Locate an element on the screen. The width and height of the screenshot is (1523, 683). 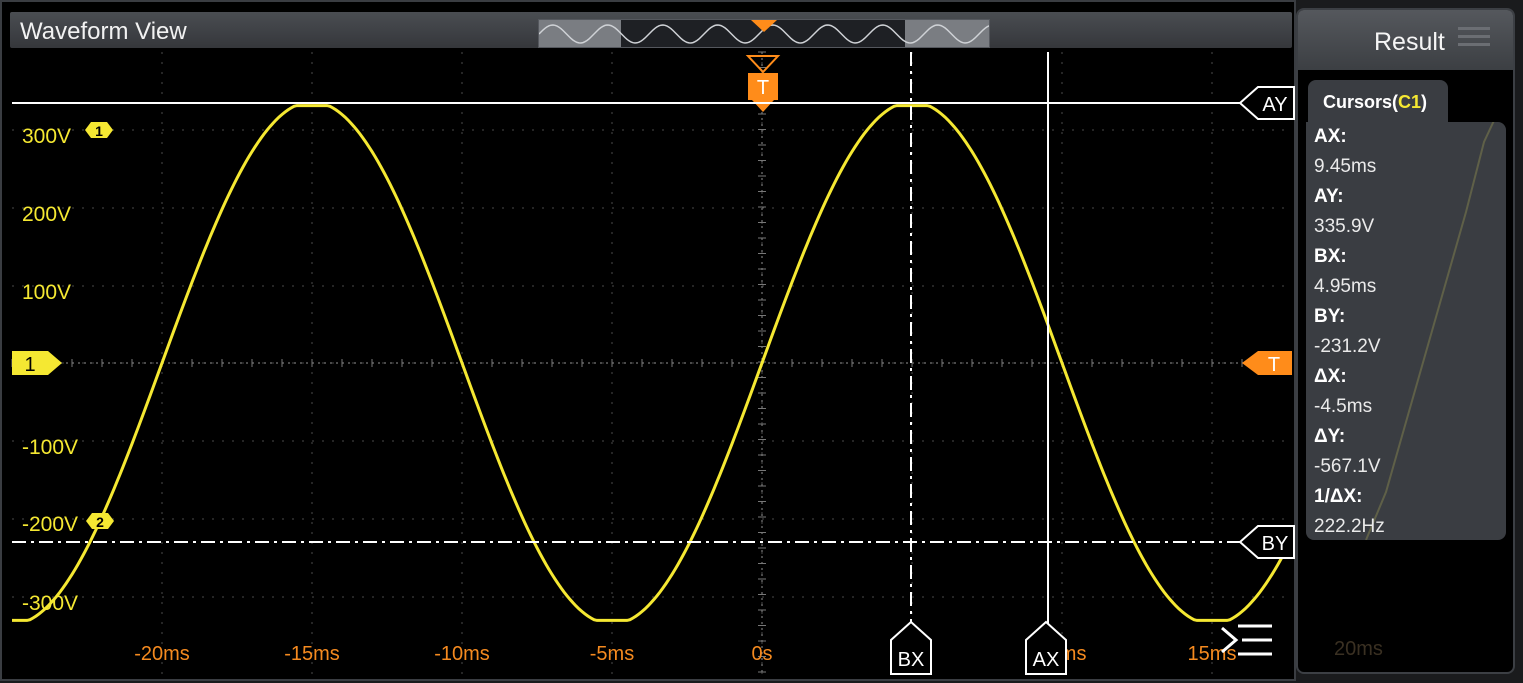
cursor-by-tag: BY is located at coordinates (1266, 542).